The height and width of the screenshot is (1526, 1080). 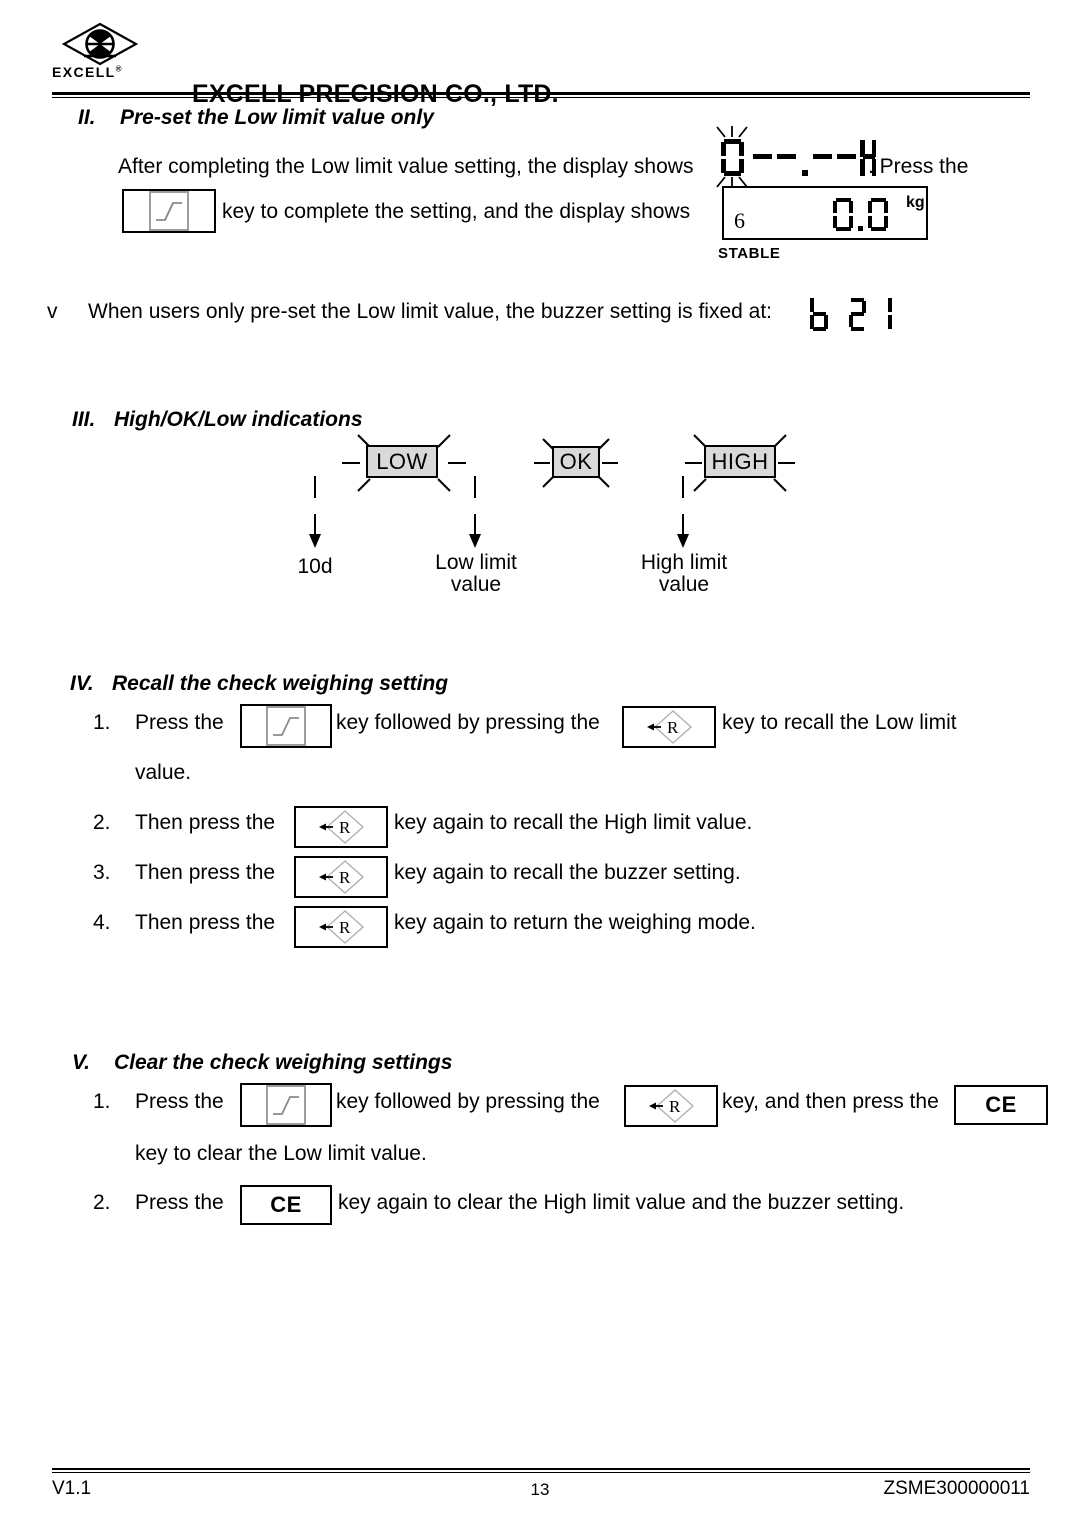 I want to click on section-v-step1-number: 1., so click(x=102, y=1101).